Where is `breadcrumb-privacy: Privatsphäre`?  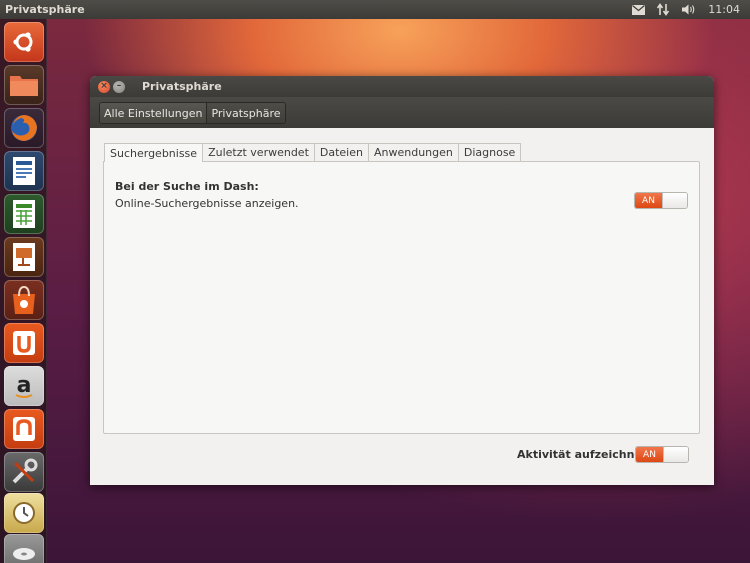
breadcrumb-privacy: Privatsphäre is located at coordinates (246, 113).